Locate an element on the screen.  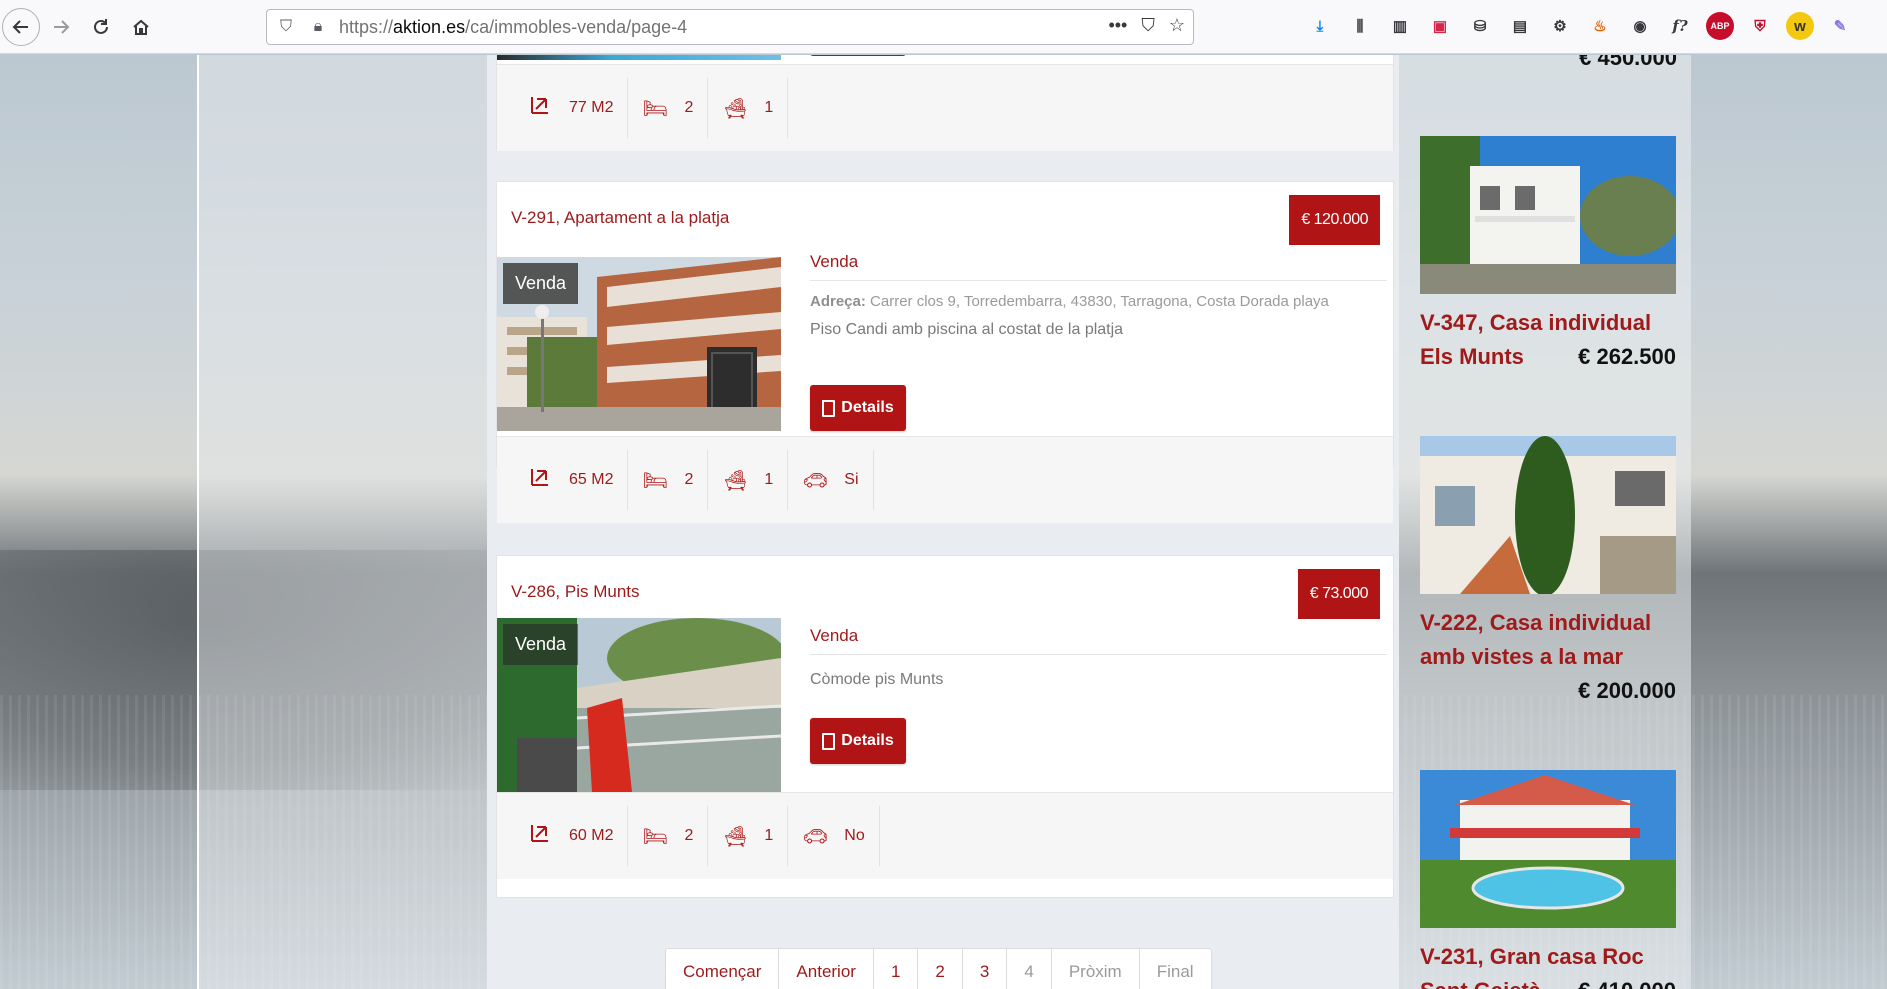
feature-area: 60 M2 is located at coordinates (571, 836).